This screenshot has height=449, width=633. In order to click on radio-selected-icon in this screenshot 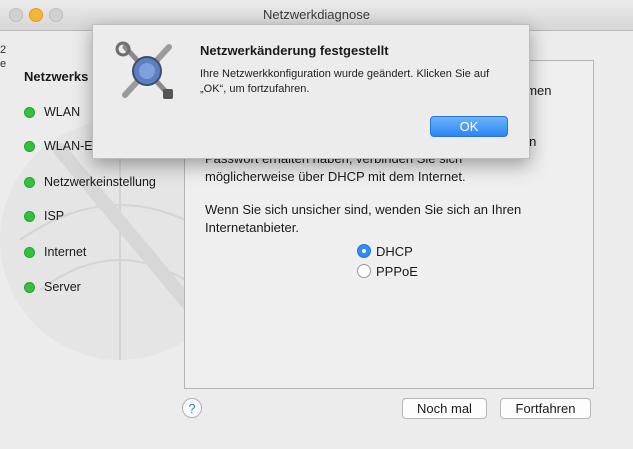, I will do `click(364, 251)`.